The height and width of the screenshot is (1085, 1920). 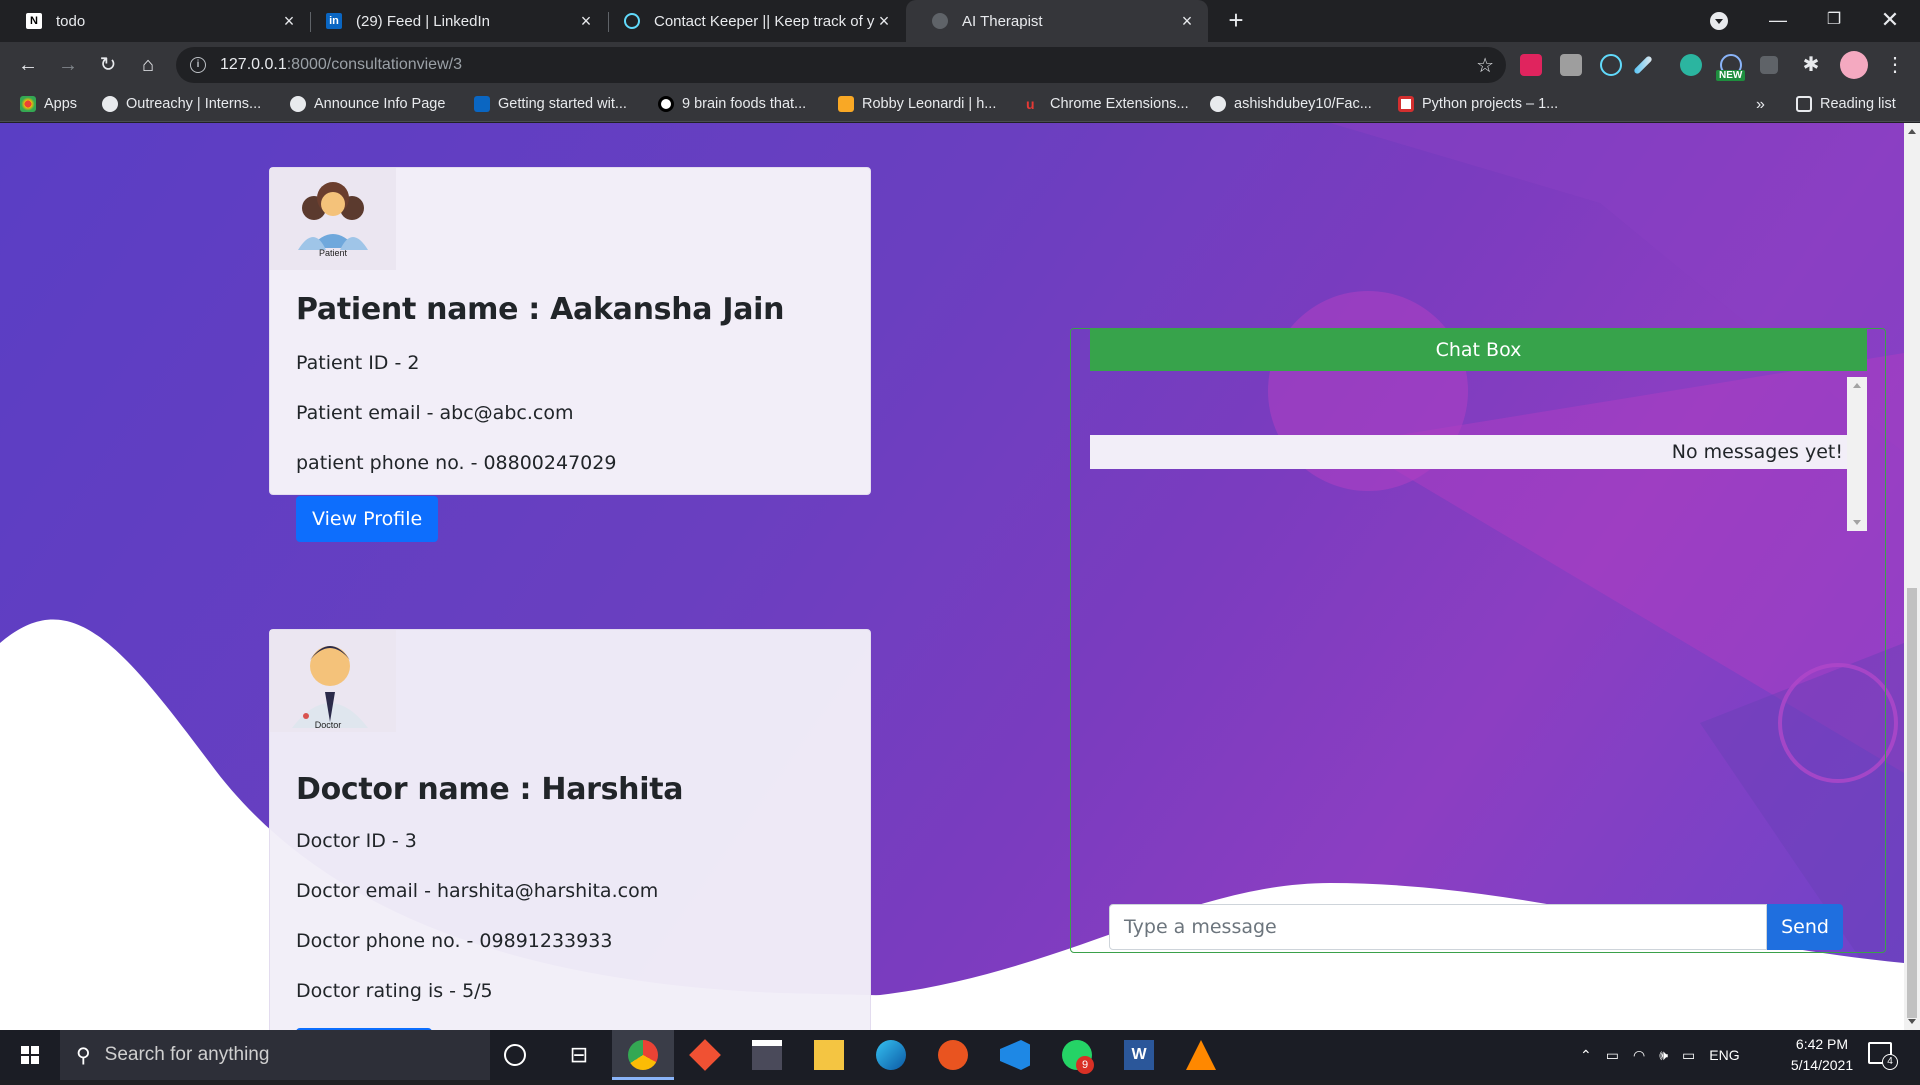 What do you see at coordinates (1478, 350) in the screenshot?
I see `chat-title: Chat Box` at bounding box center [1478, 350].